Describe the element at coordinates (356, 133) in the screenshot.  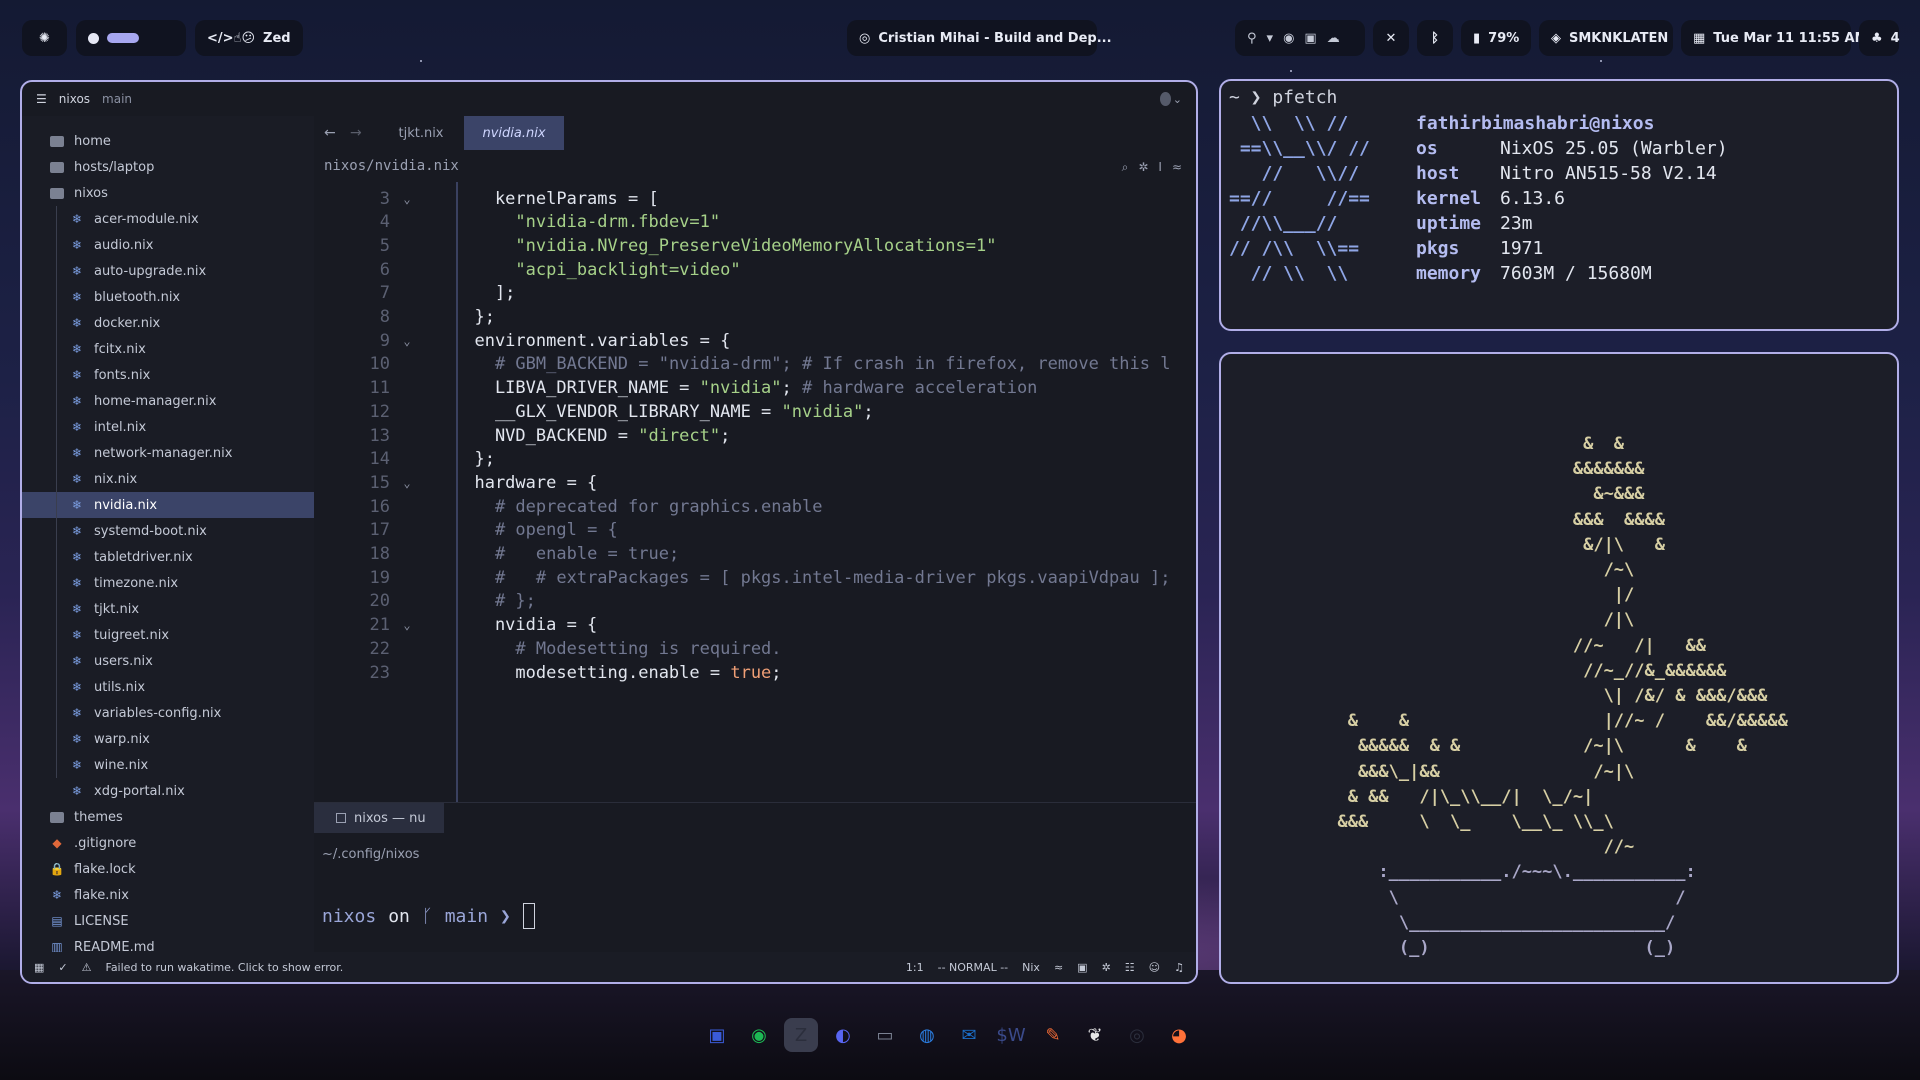
I see `forward-icon: →` at that location.